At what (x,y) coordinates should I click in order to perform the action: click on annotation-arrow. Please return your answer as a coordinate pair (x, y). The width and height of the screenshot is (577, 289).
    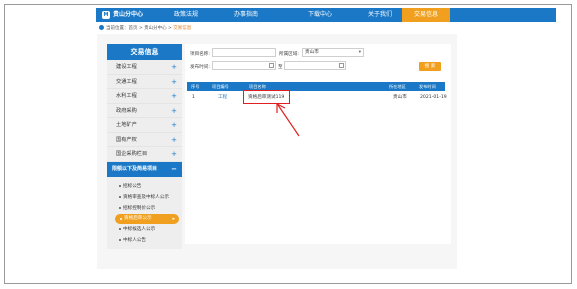
    Looking at the image, I should click on (288, 120).